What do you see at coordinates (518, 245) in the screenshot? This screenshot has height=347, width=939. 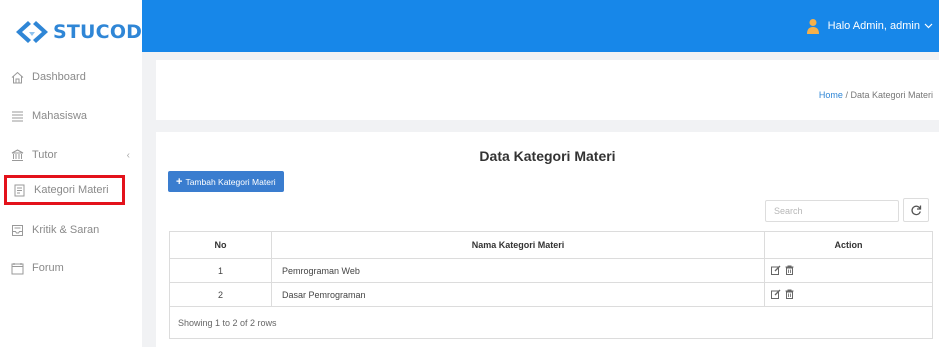 I see `column-header-nama: Nama Kategori Materi` at bounding box center [518, 245].